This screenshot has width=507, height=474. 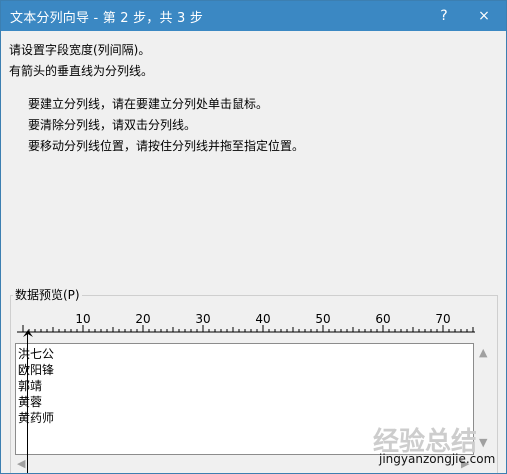 What do you see at coordinates (437, 459) in the screenshot?
I see `watermark-url: jingyanzongjie.com` at bounding box center [437, 459].